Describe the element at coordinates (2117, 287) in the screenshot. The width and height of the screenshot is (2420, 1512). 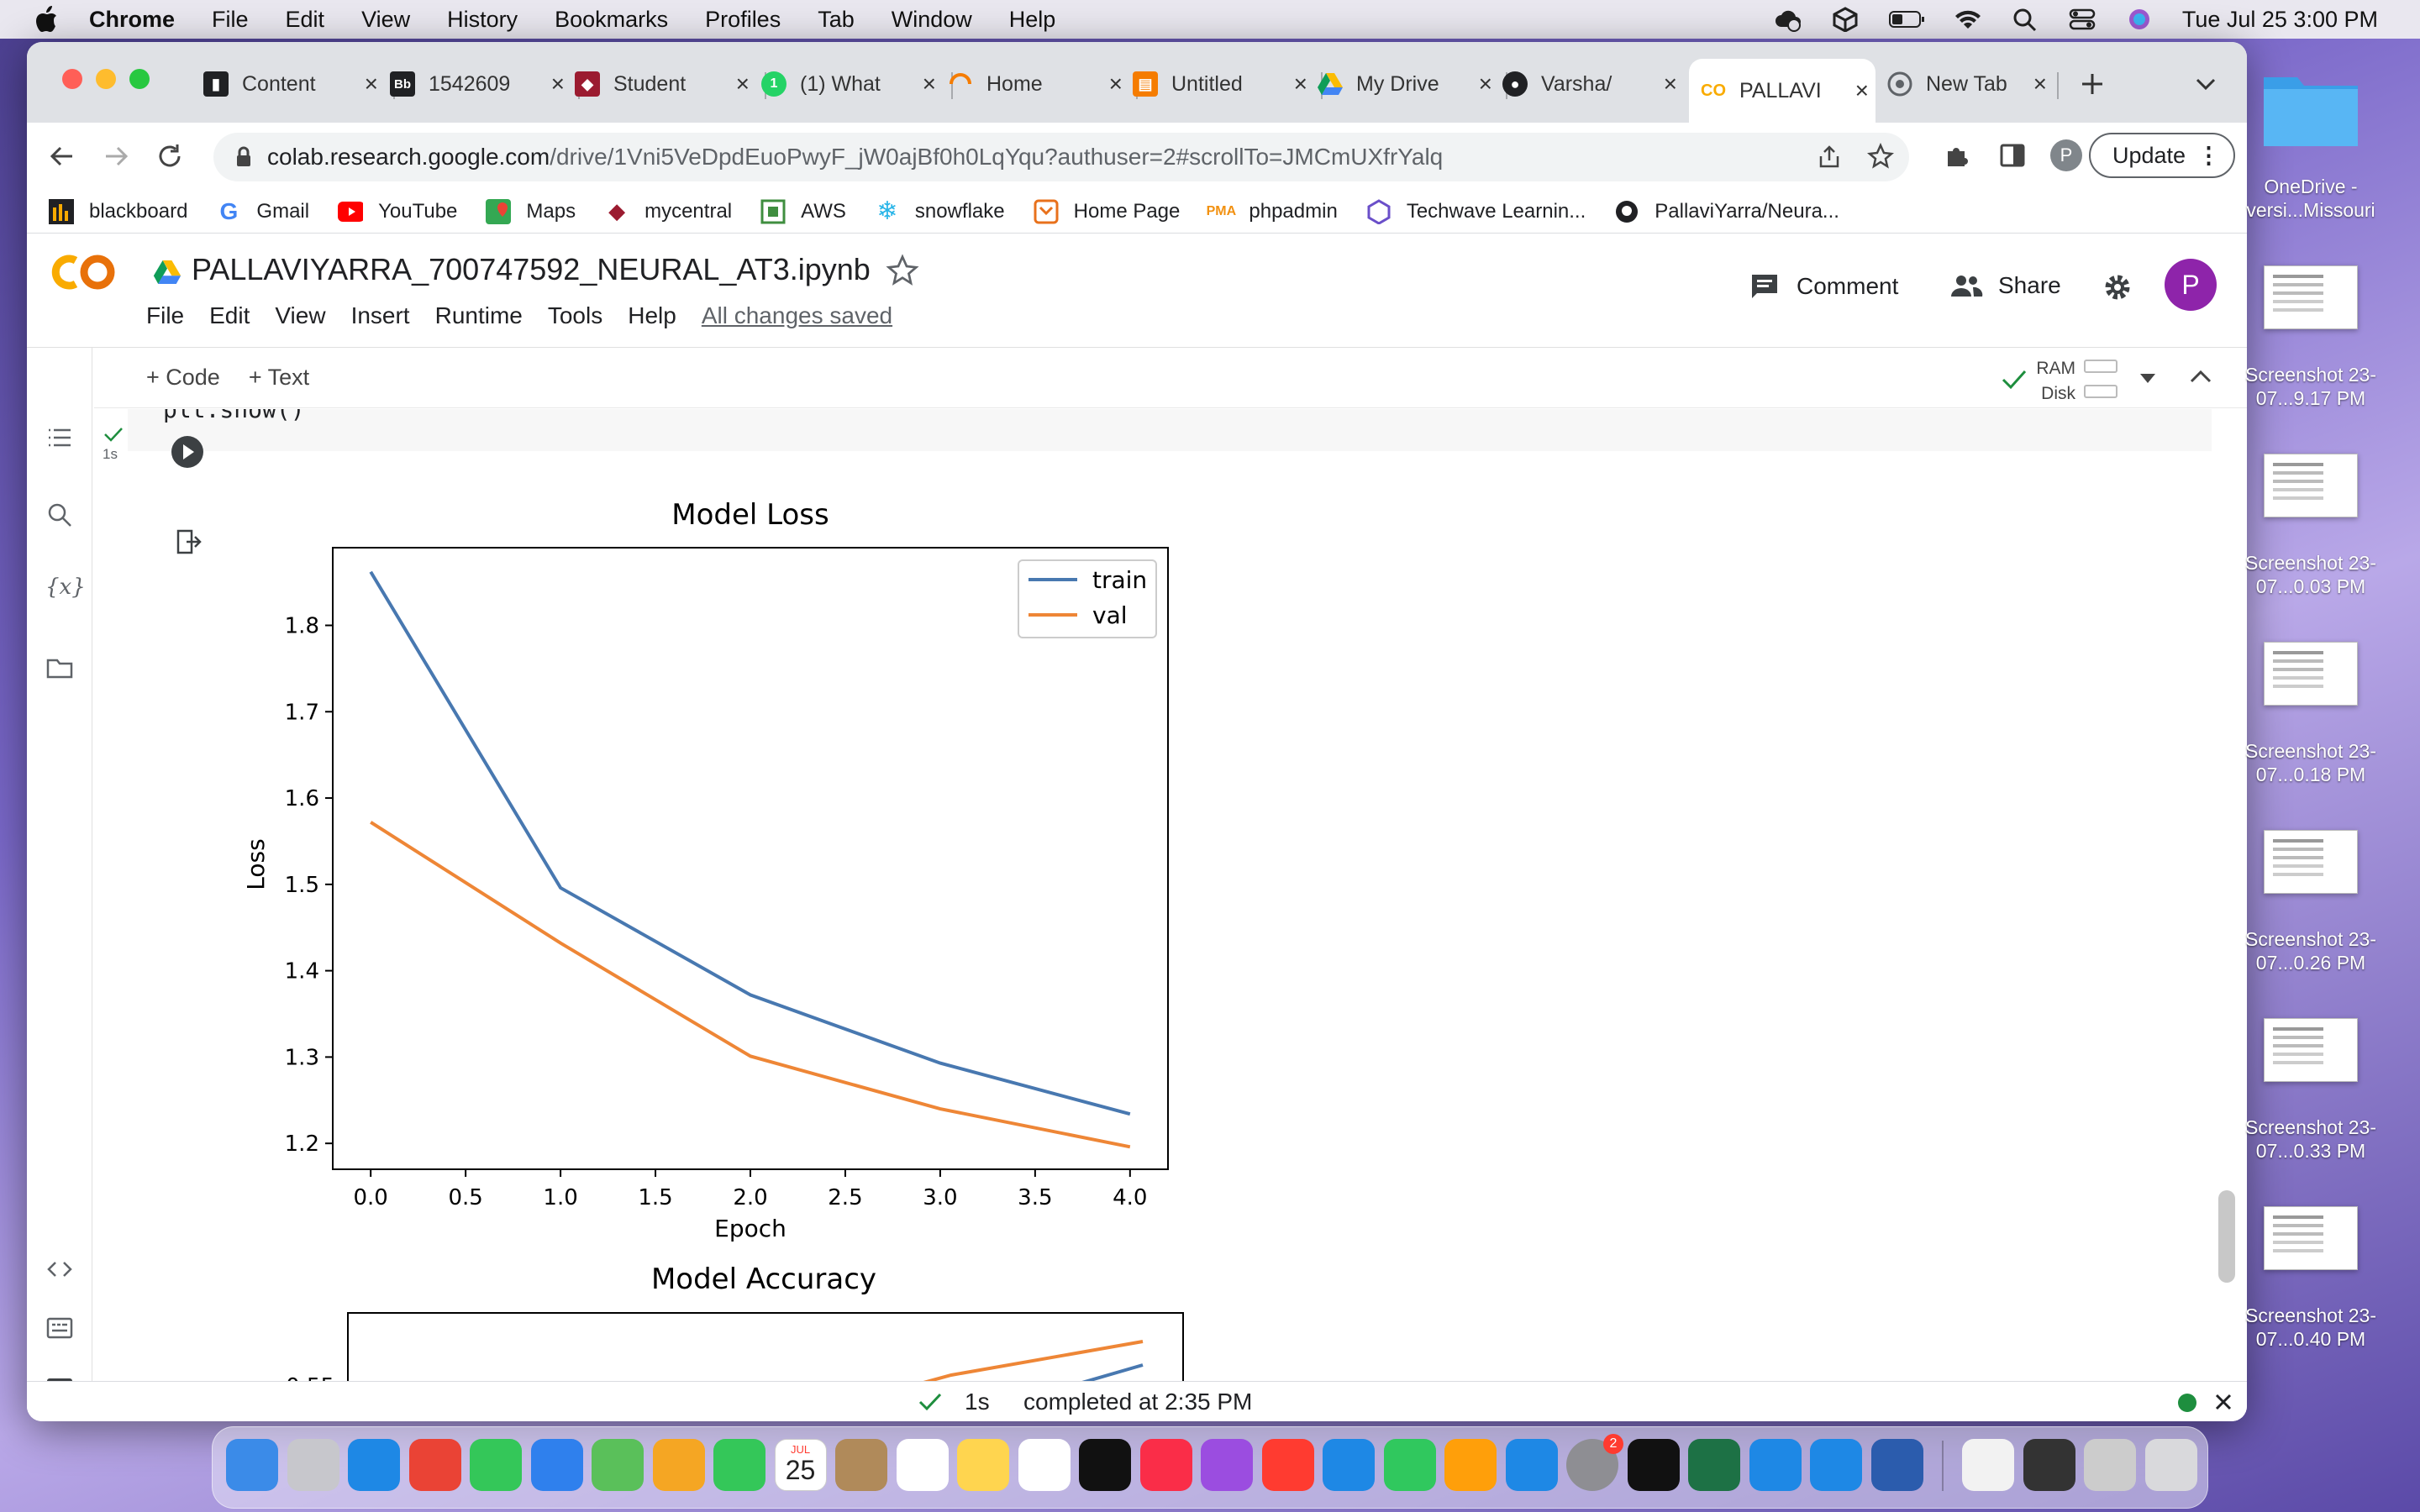
I see `settings-gear-icon` at that location.